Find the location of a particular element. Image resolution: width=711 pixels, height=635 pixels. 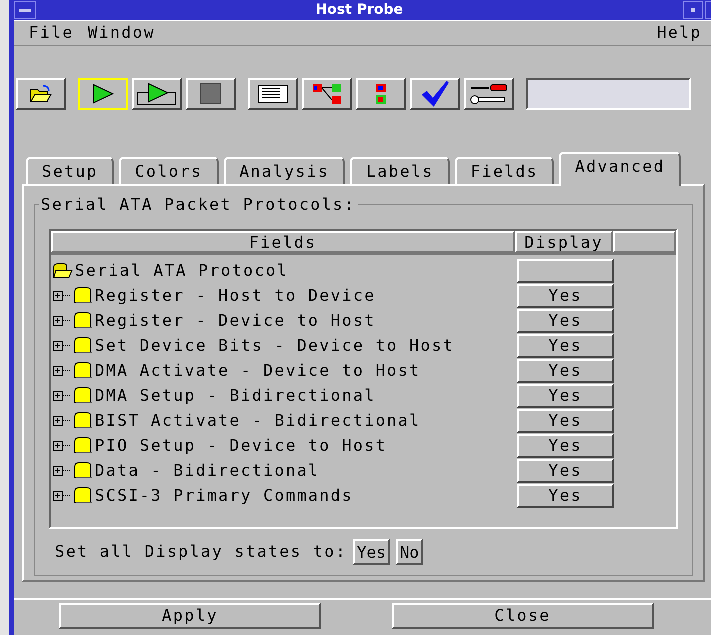

tree-item: Data - Bidirectional is located at coordinates (207, 470).